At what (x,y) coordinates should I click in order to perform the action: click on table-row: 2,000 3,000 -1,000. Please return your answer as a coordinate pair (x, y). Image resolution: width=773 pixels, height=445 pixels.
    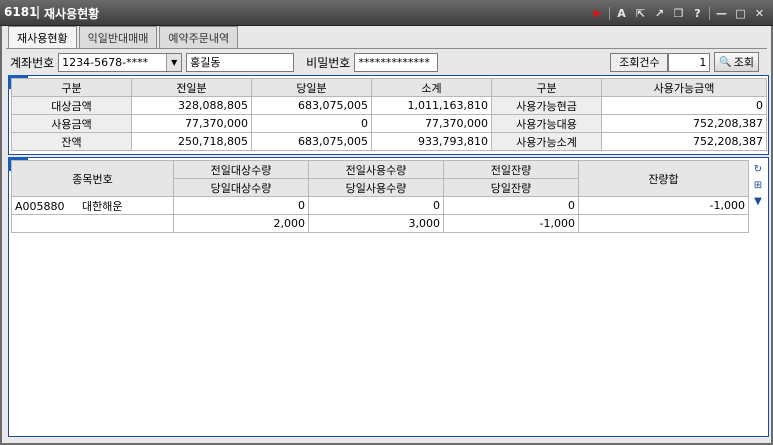
    Looking at the image, I should click on (380, 223).